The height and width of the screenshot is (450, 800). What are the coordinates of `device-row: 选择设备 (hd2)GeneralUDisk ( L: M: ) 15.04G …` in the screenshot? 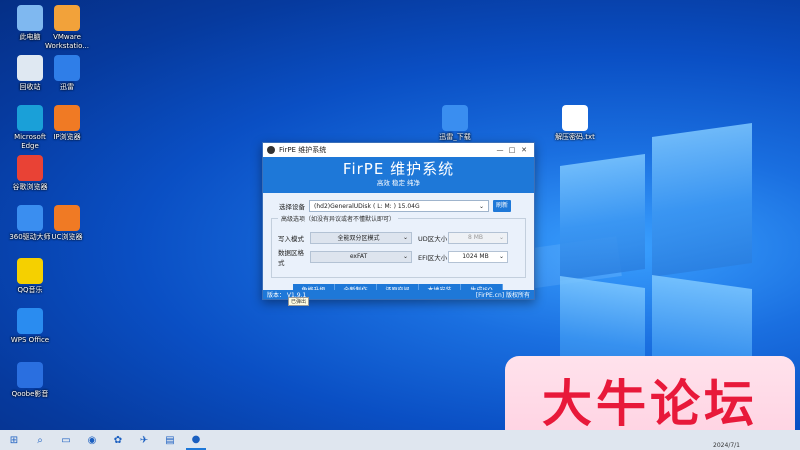 It's located at (398, 206).